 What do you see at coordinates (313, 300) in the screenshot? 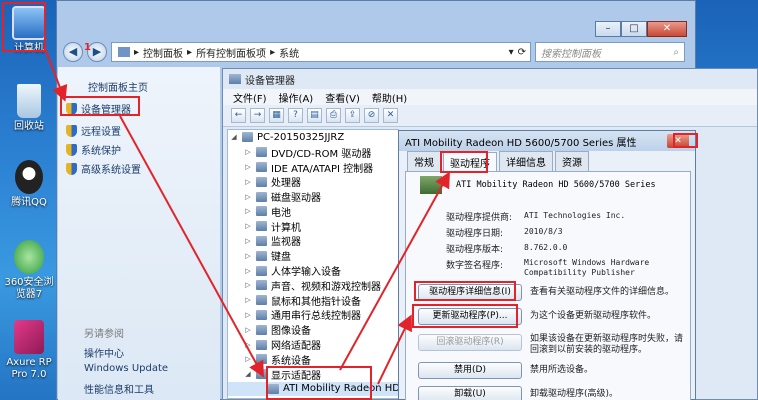
I see `tree-item: ▷ 鼠标和其他指针设备` at bounding box center [313, 300].